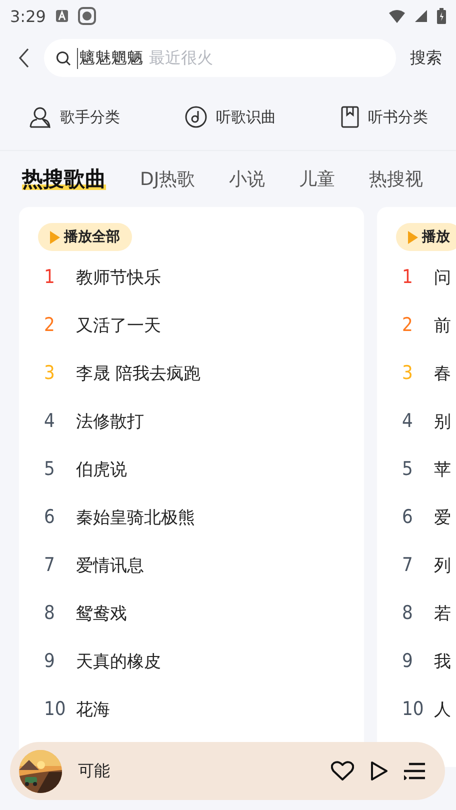 The width and height of the screenshot is (456, 810). What do you see at coordinates (196, 117) in the screenshot?
I see `music-disc-icon` at bounding box center [196, 117].